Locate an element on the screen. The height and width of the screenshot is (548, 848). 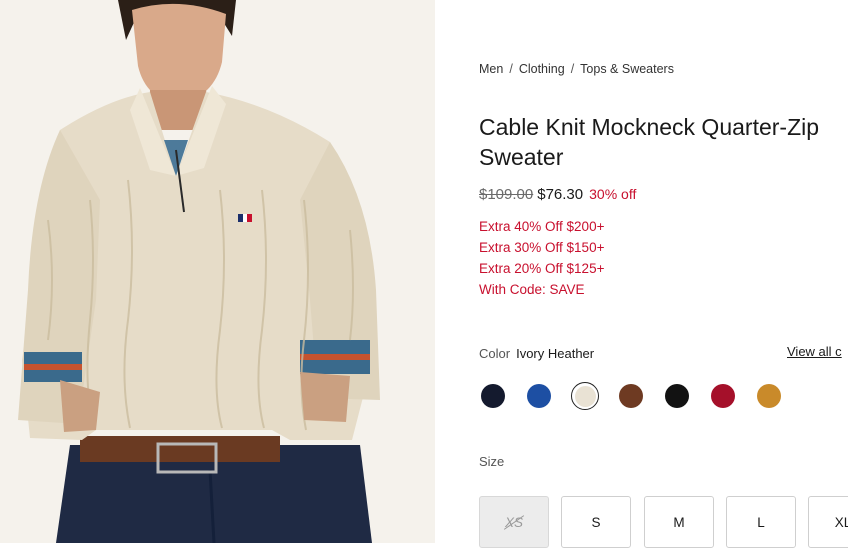
promo-line: Extra 20% Off $125+ is located at coordinates (542, 268).